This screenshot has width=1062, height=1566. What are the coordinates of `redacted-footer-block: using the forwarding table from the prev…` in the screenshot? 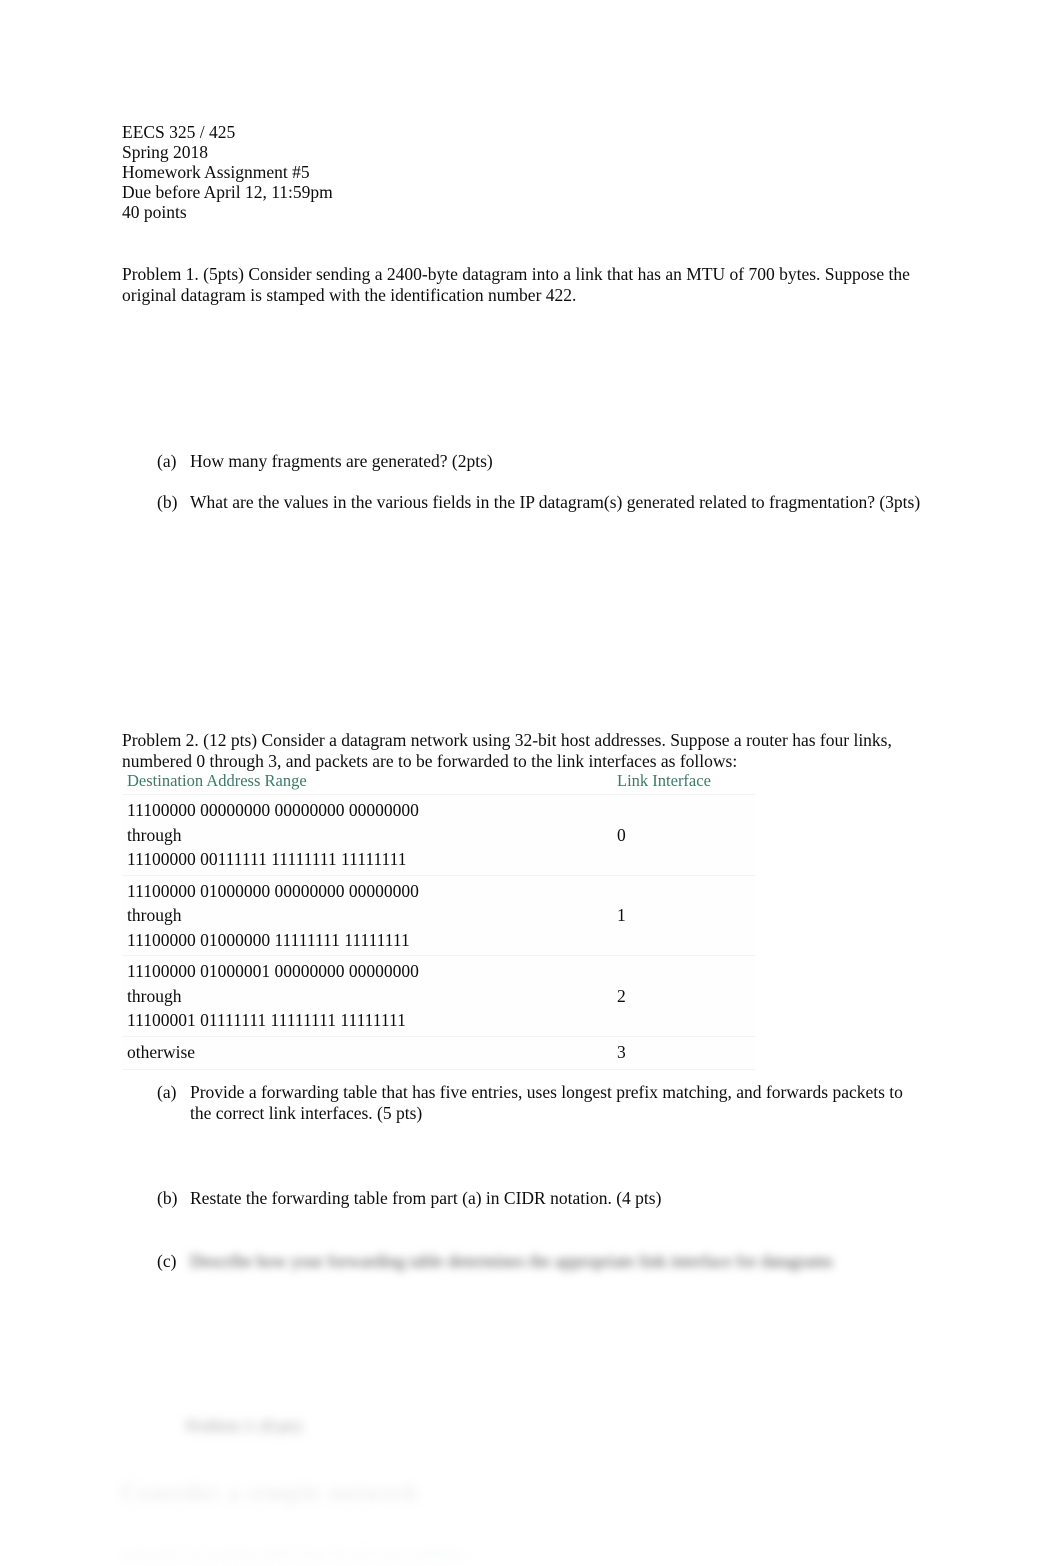 It's located at (294, 1554).